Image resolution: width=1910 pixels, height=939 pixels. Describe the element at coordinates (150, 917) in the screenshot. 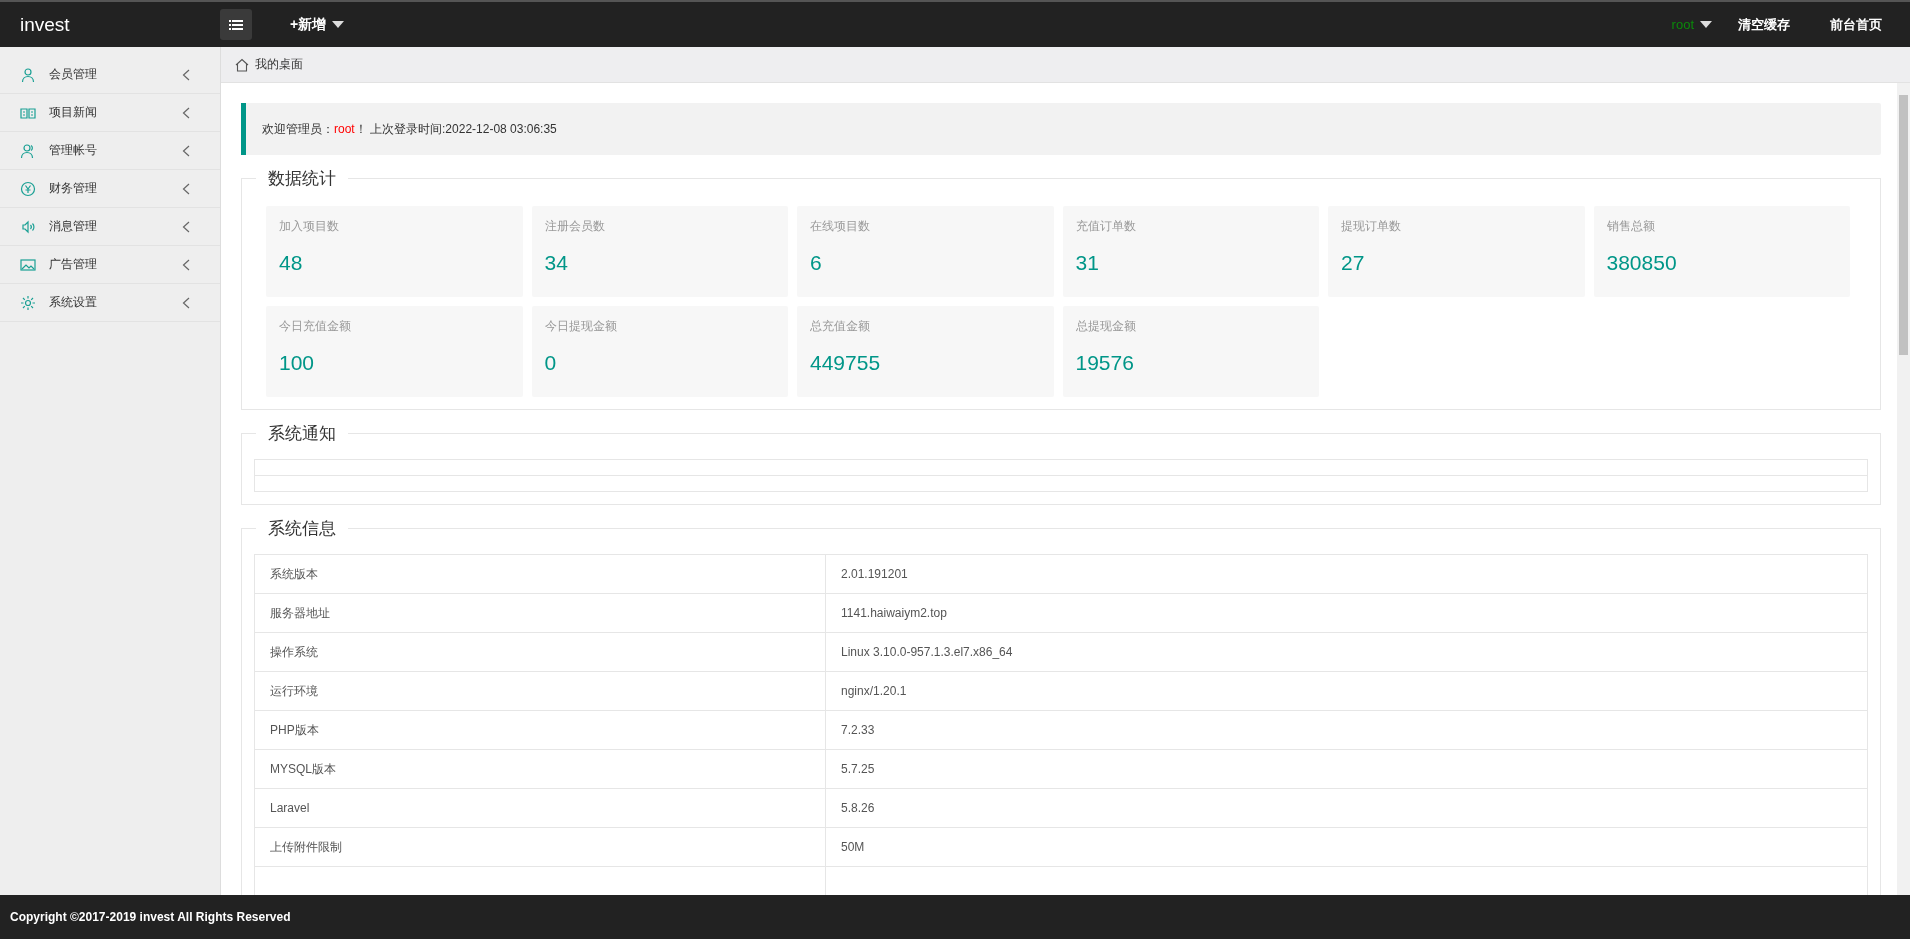

I see `copyright-text: Copyright ©2017-2019 invest All Rights Reserved` at that location.